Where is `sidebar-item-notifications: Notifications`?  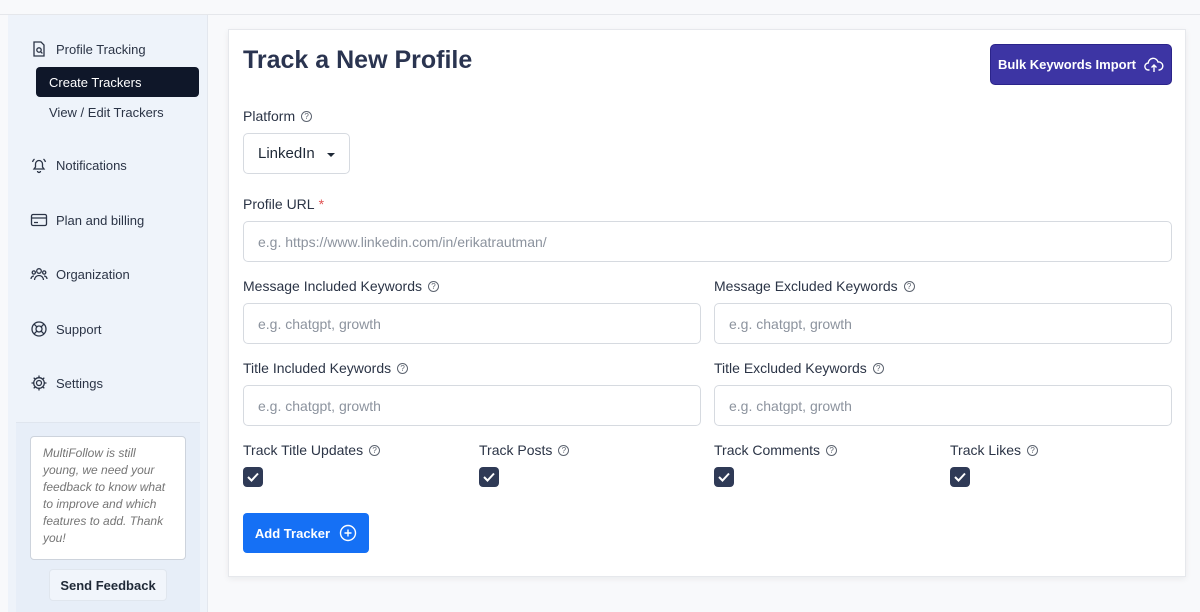
sidebar-item-notifications: Notifications is located at coordinates (78, 165).